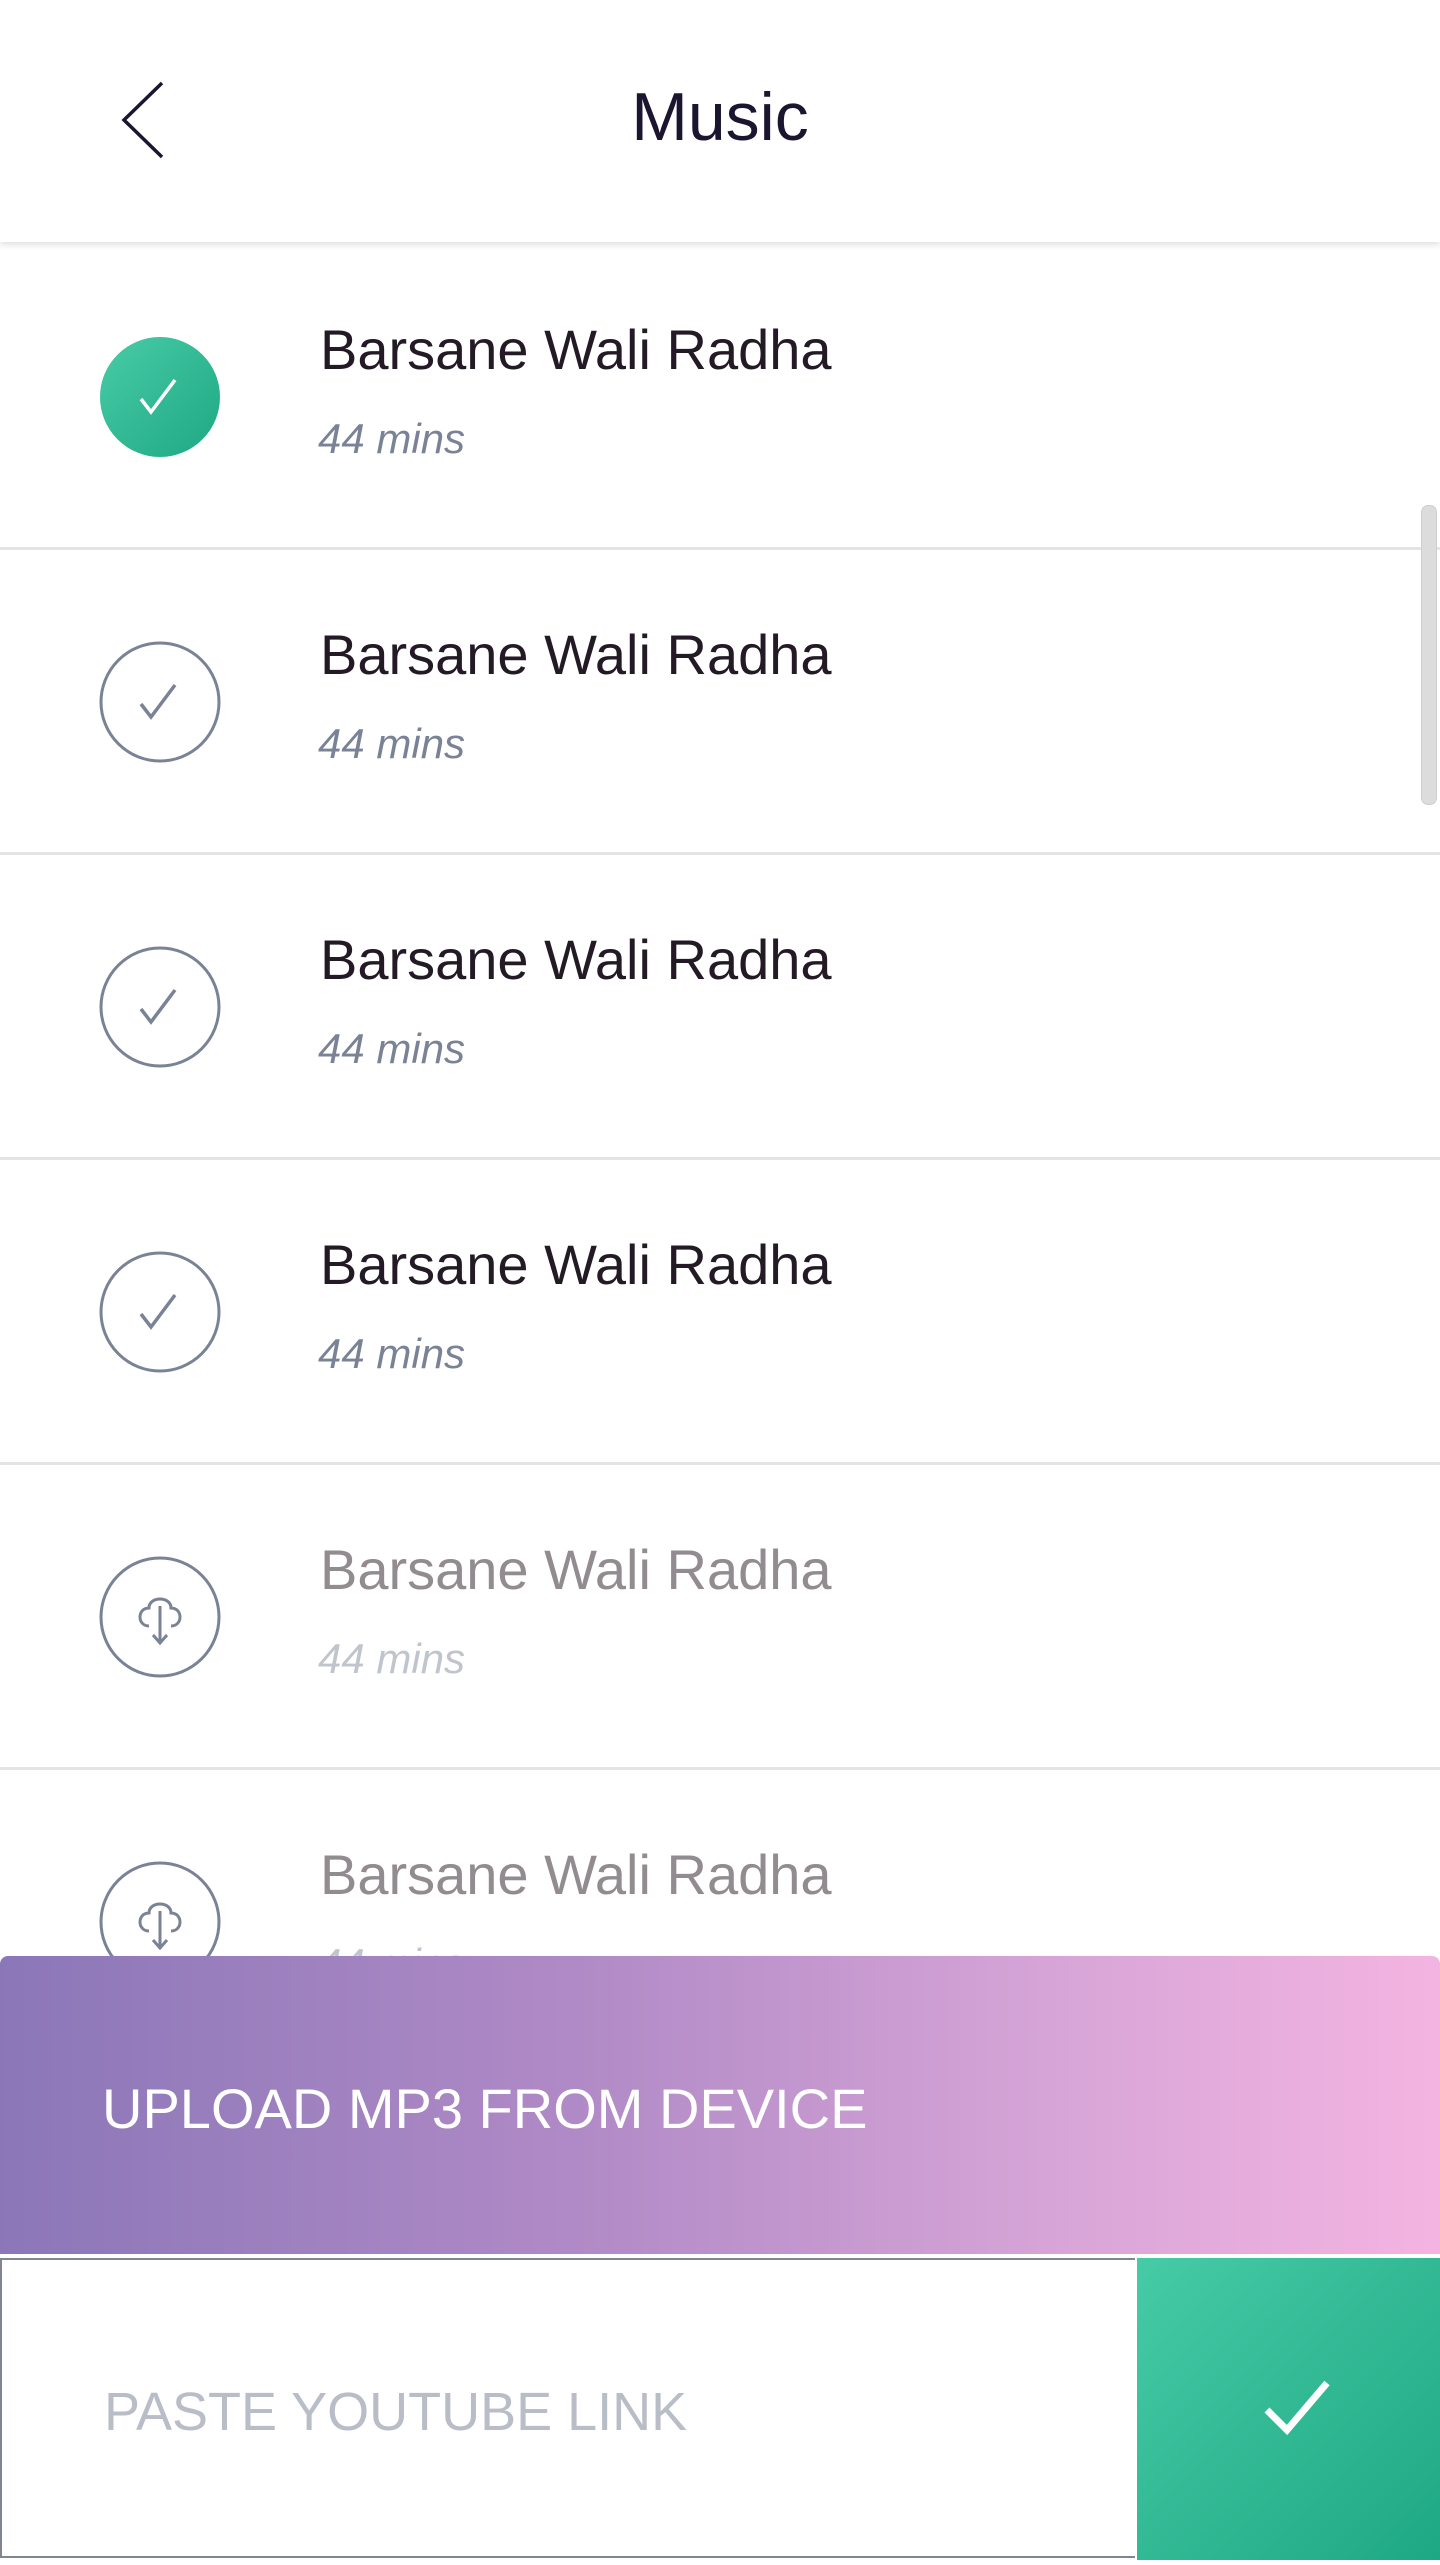  What do you see at coordinates (485, 2108) in the screenshot?
I see `upload-label: UPLOAD MP3 FROM DEVICE` at bounding box center [485, 2108].